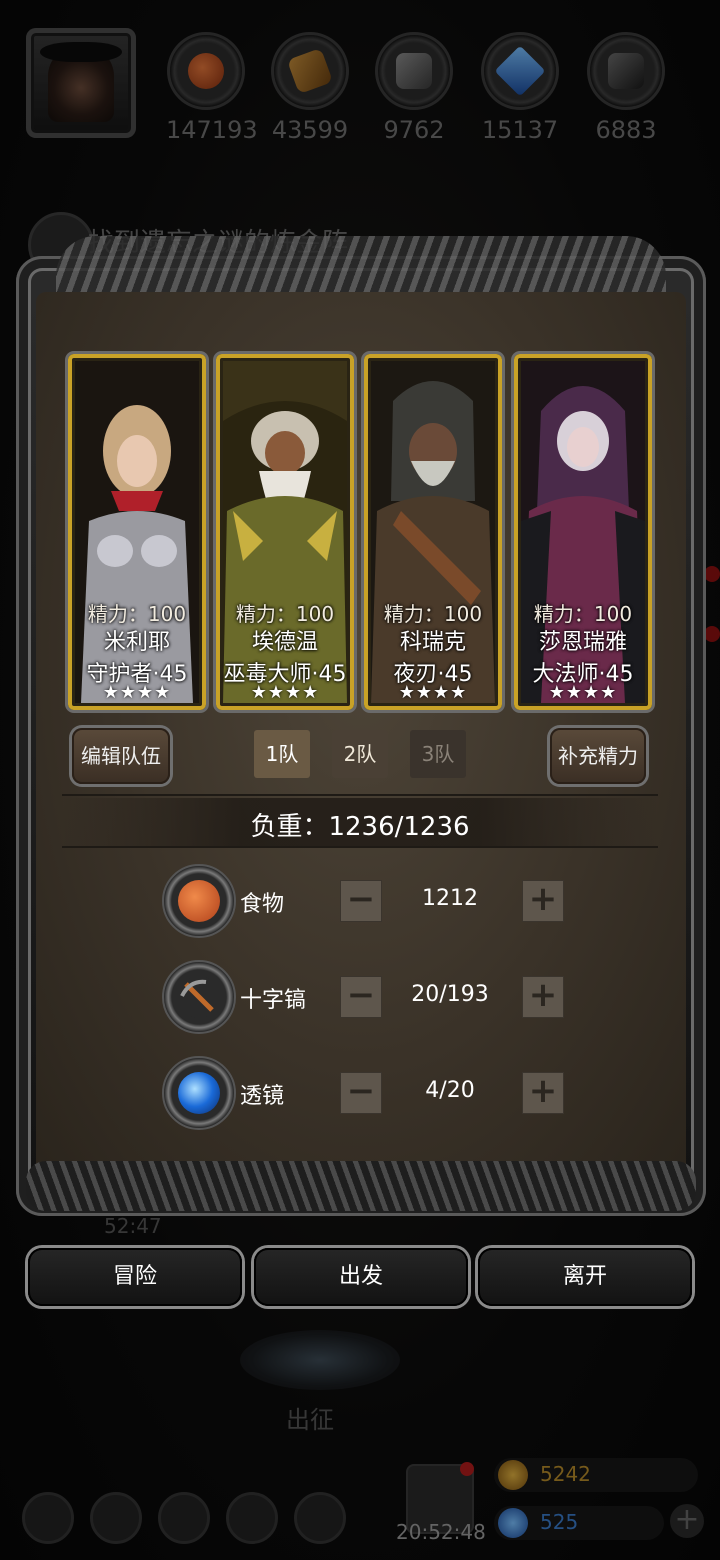 The image size is (720, 1560). What do you see at coordinates (450, 1090) in the screenshot?
I see `lens-quantity: 4/20` at bounding box center [450, 1090].